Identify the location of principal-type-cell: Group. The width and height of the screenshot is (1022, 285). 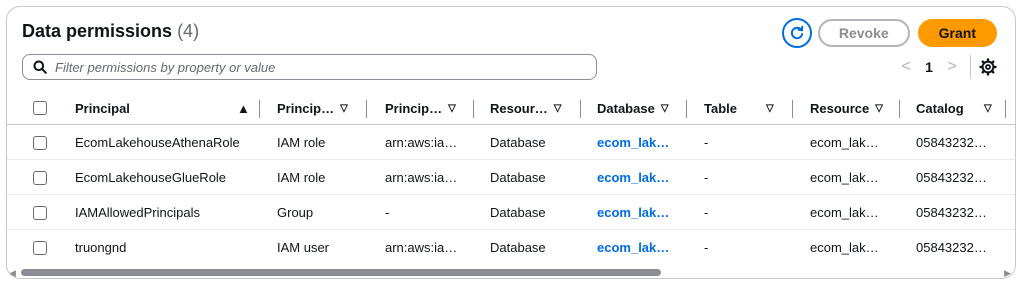
(295, 212).